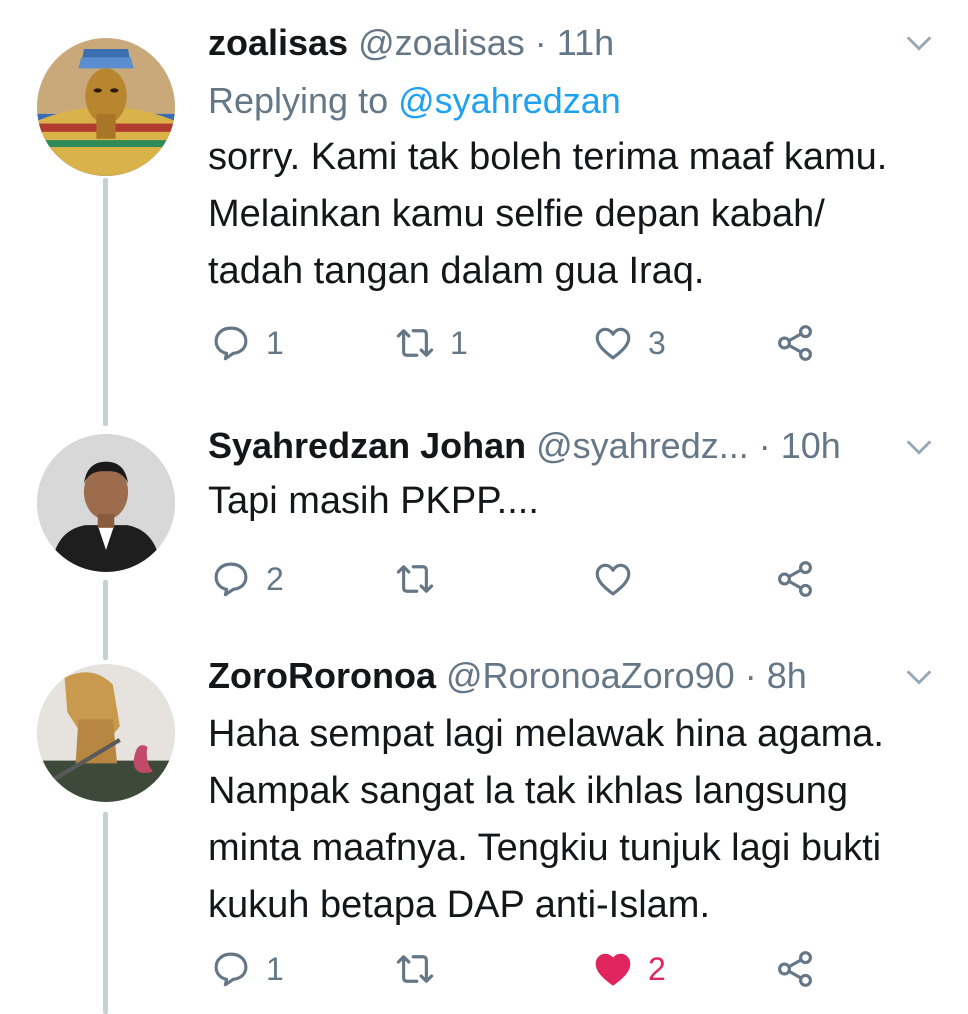  I want to click on user-handle: @zoalisas, so click(441, 42).